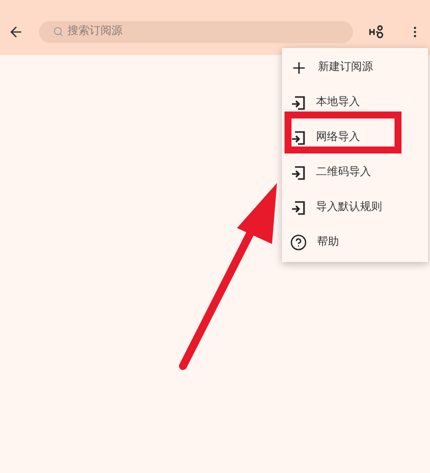 This screenshot has width=430, height=473. I want to click on help-icon, so click(298, 242).